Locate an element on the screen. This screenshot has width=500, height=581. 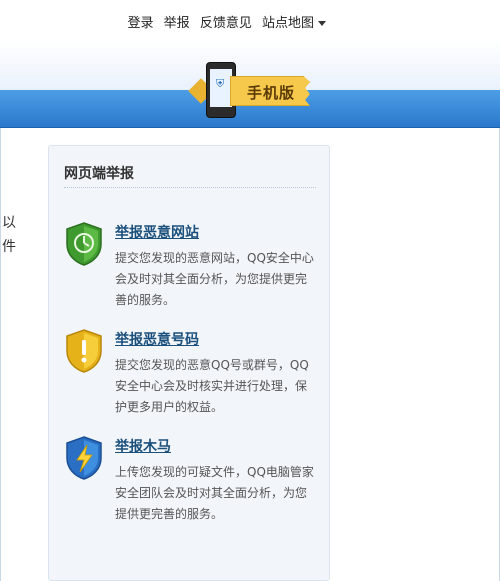
item-description: 提交您发现的恶意网站，QQ安全中心会及时对其全面分析，为您提供更完善的服务。 is located at coordinates (214, 279).